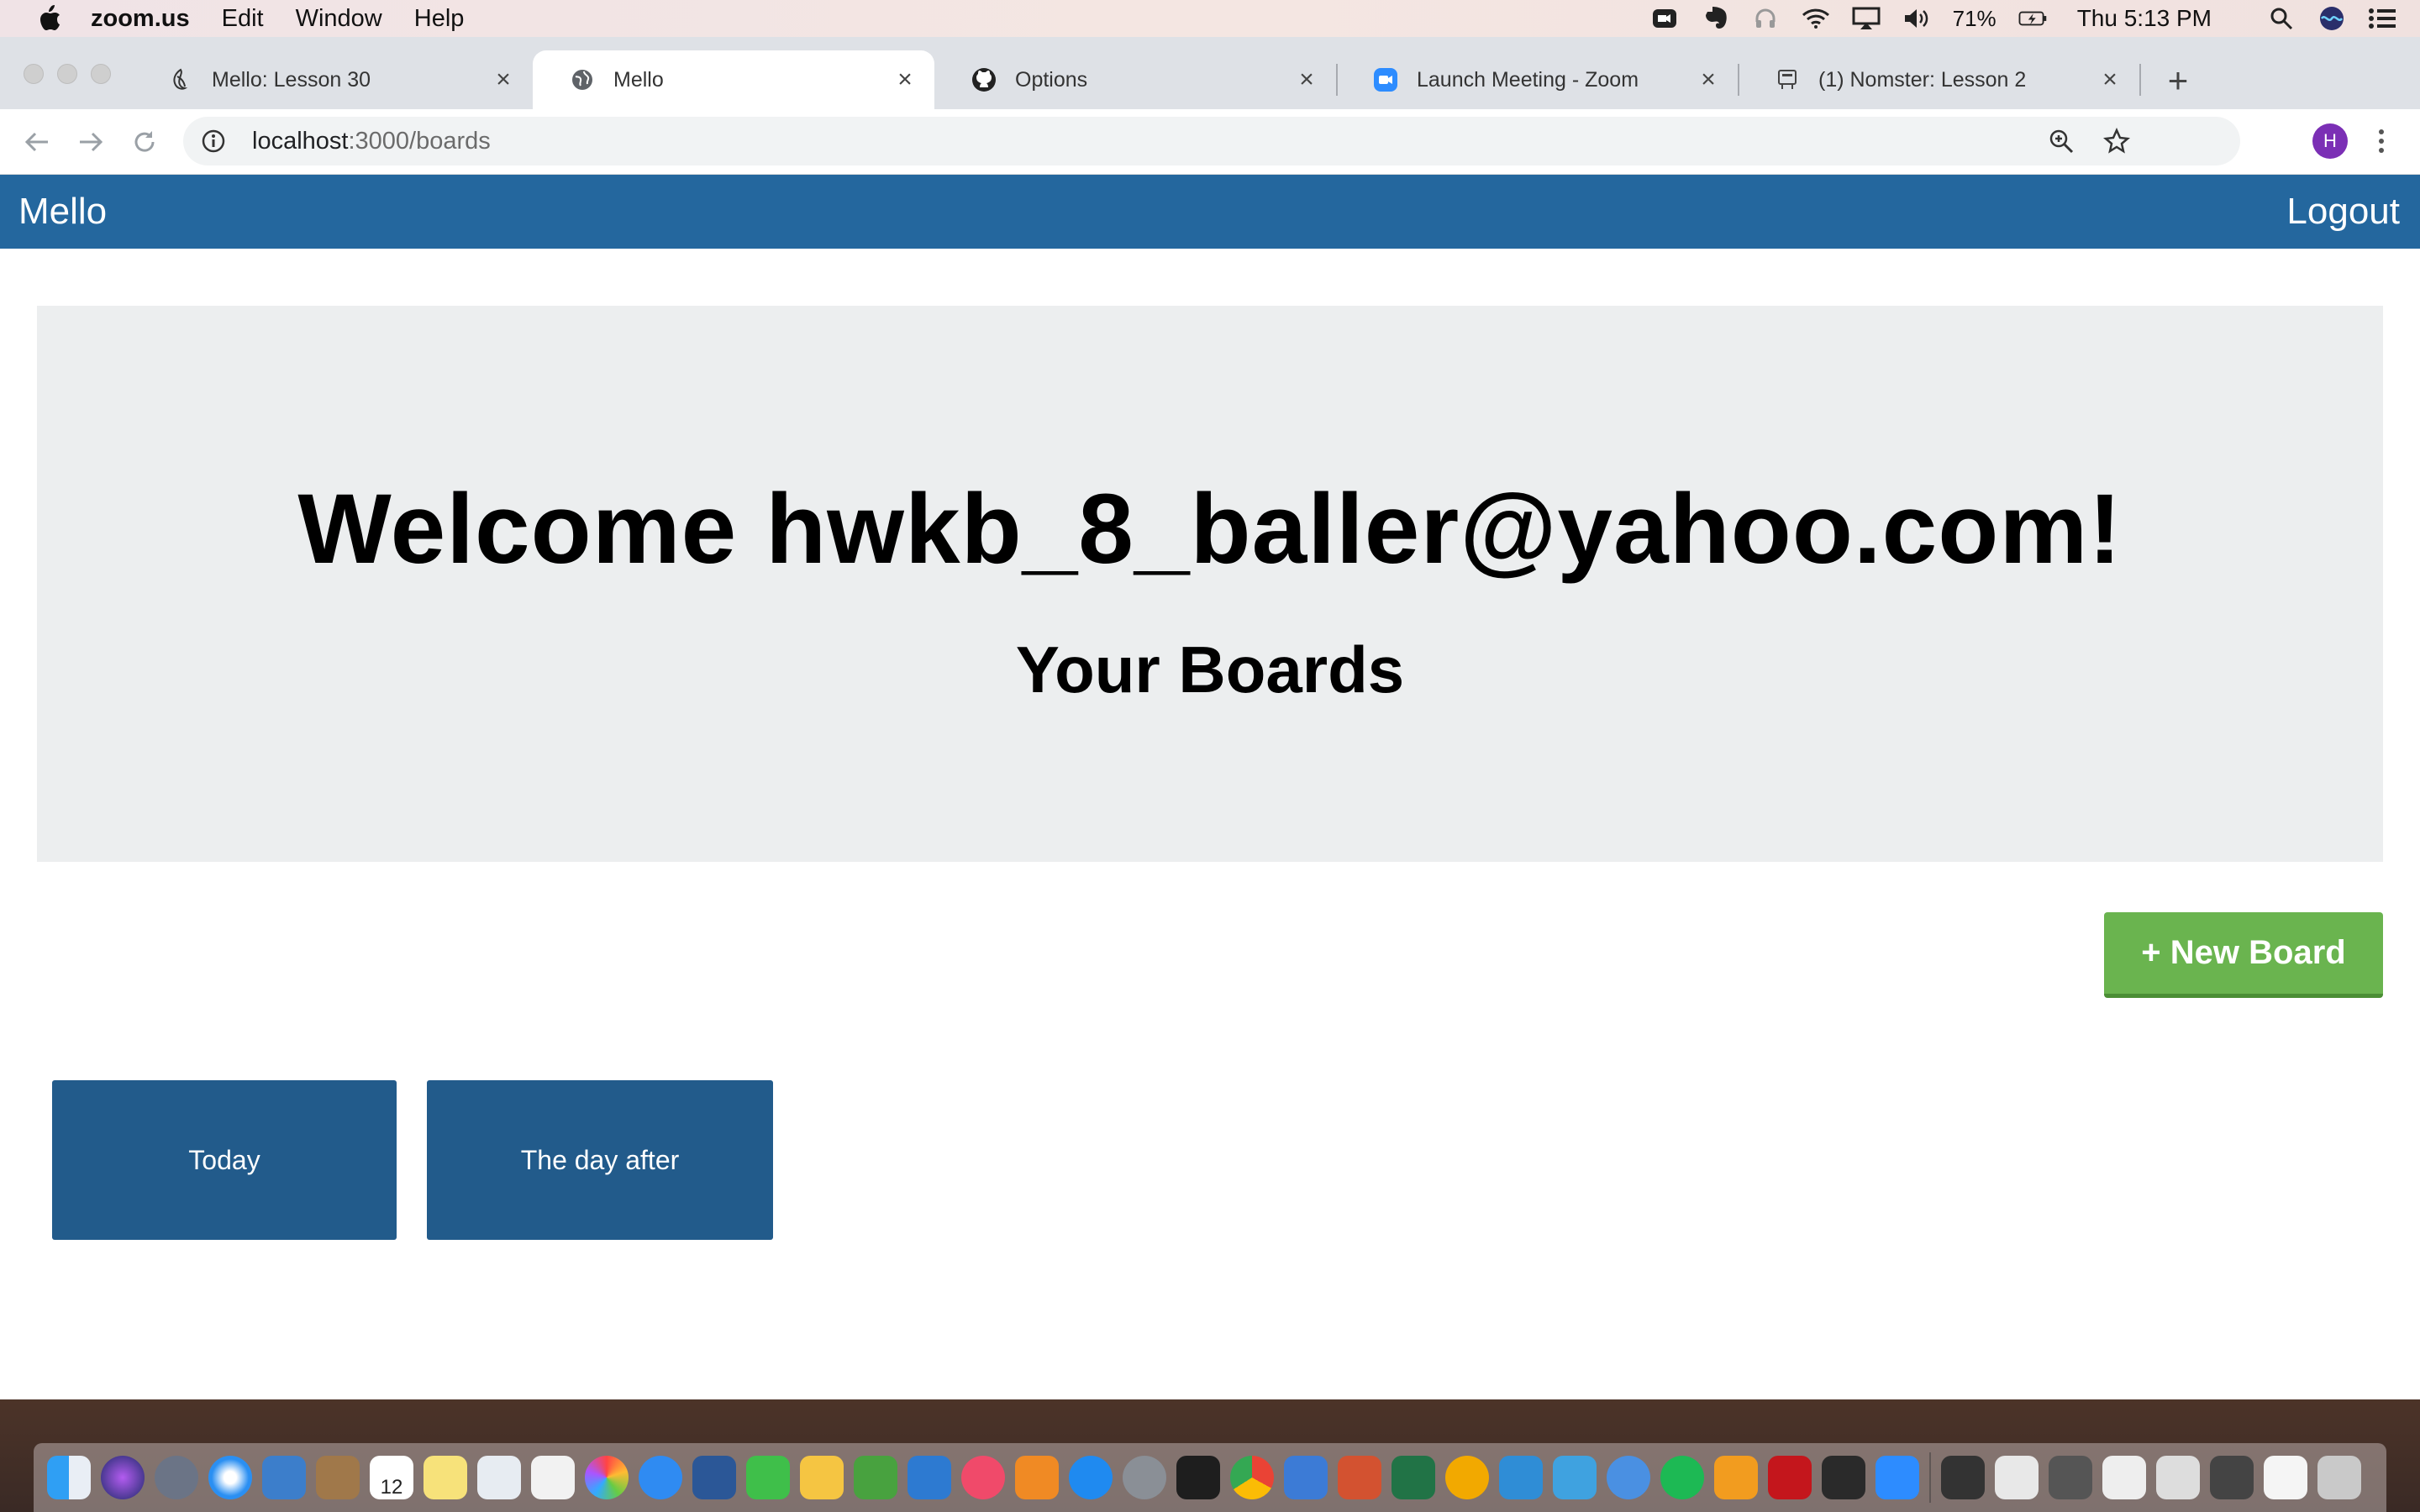 The width and height of the screenshot is (2420, 1512). I want to click on mail-icon, so click(284, 1477).